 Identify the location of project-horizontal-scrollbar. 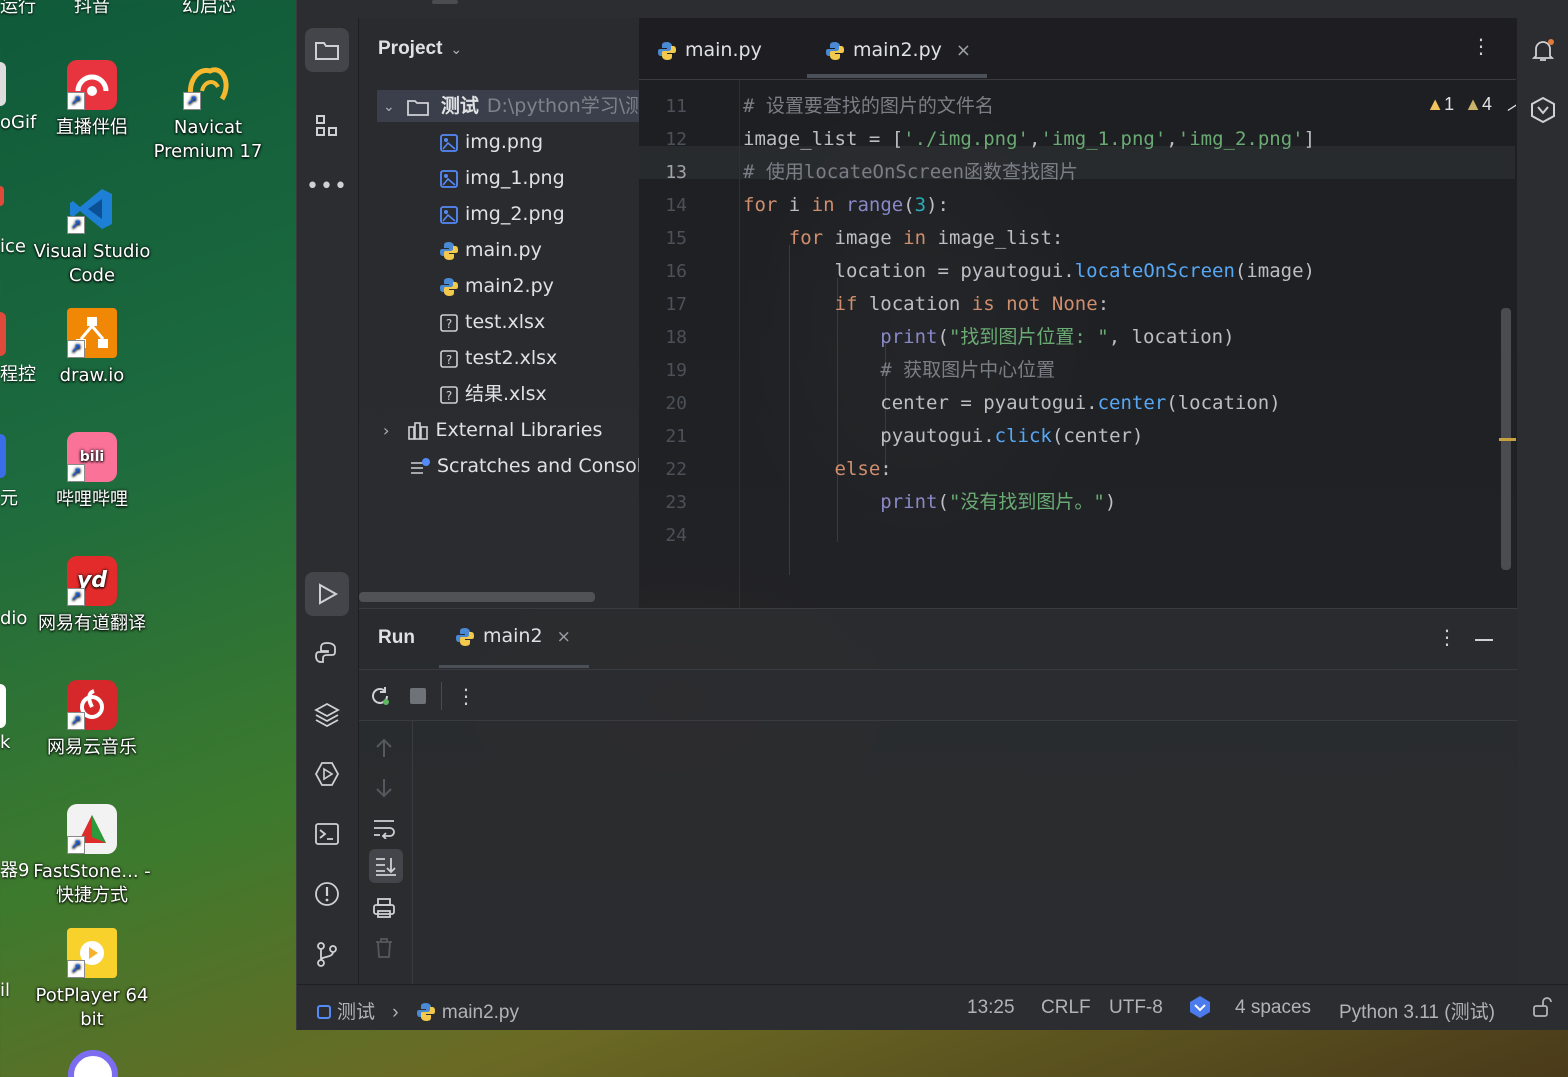
(477, 597).